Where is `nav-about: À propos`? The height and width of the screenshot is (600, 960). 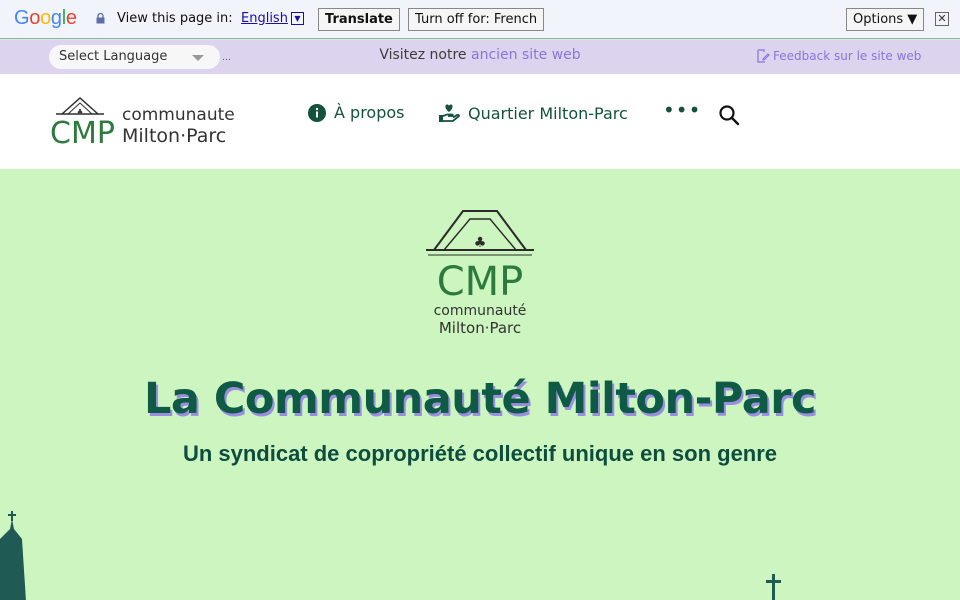 nav-about: À propos is located at coordinates (356, 112).